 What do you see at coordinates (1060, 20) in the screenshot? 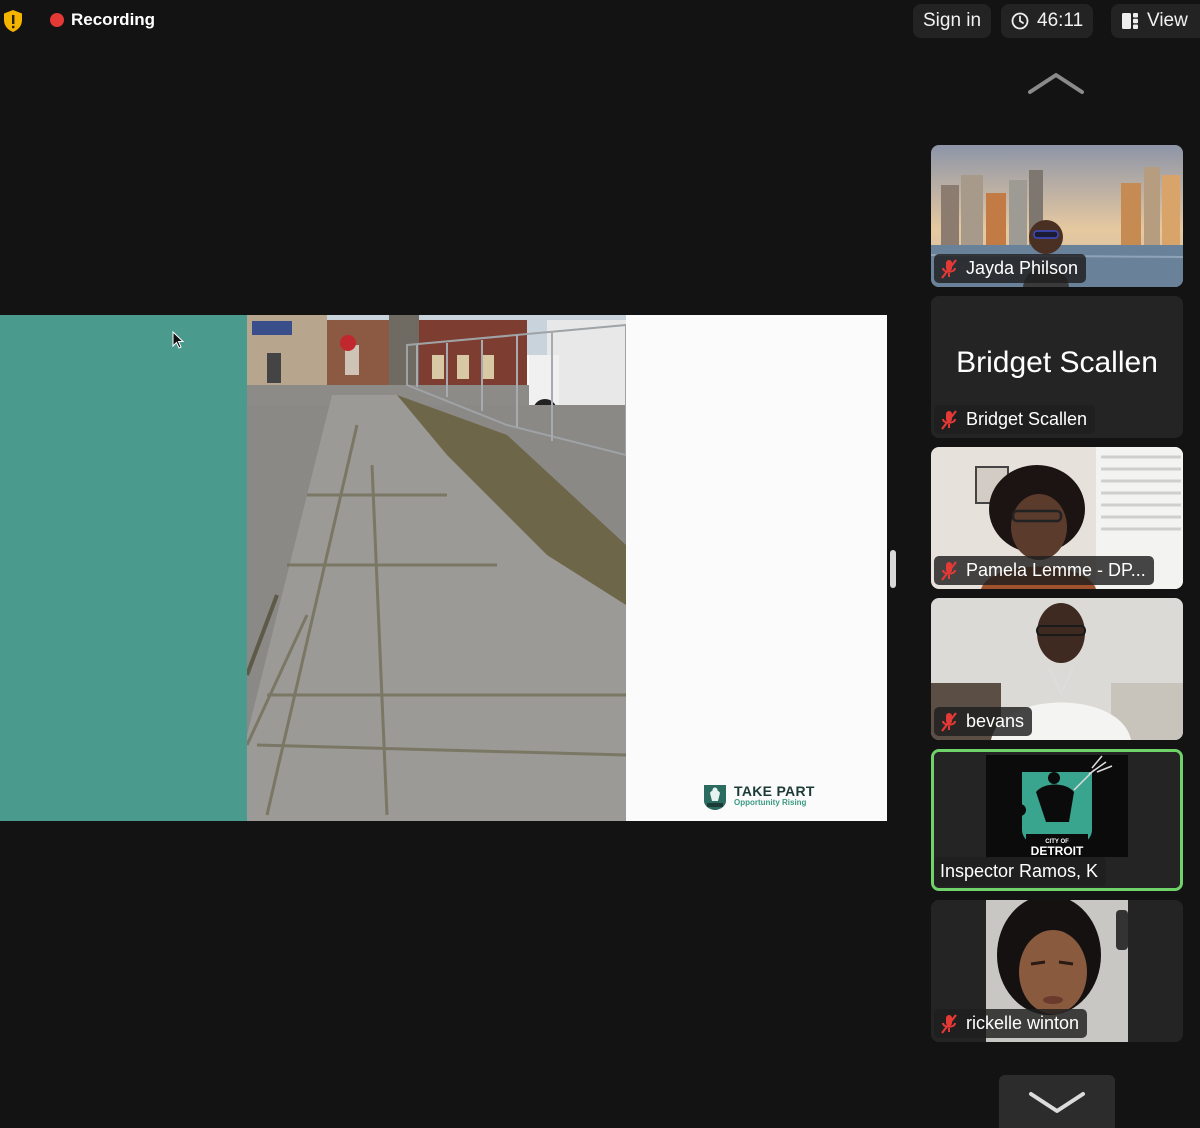
I see `timer-value: 46:11` at bounding box center [1060, 20].